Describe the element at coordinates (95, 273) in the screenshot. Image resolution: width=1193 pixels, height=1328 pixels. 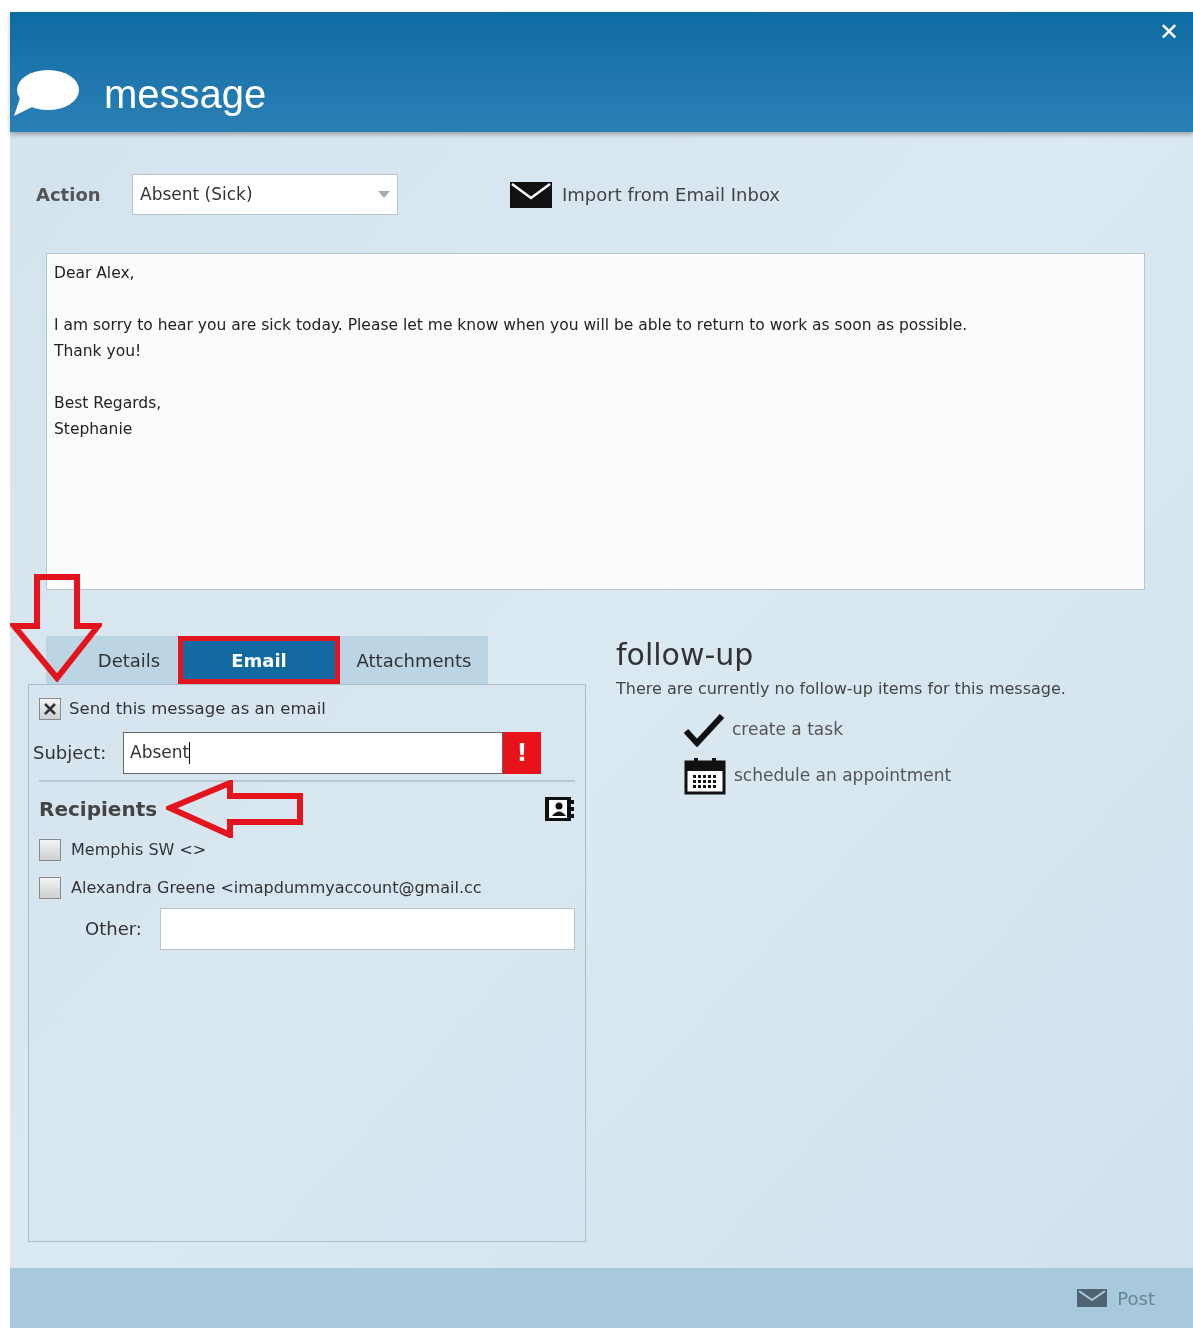
I see `message-line: Dear Alex,` at that location.